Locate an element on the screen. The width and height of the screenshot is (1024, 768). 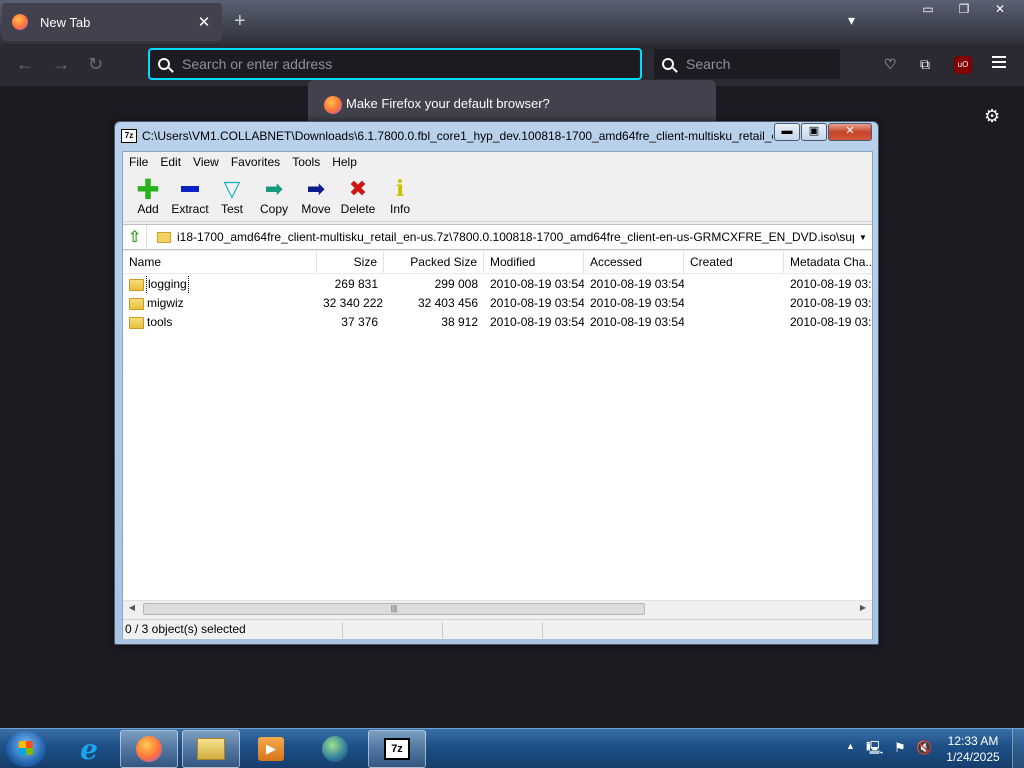
horizontal-scrollbar: ◀ ||| ▶ is located at coordinates (497, 608).